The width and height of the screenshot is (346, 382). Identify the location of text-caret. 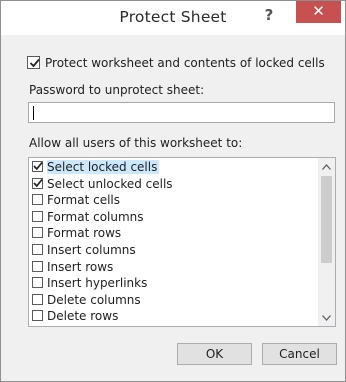
(33, 113).